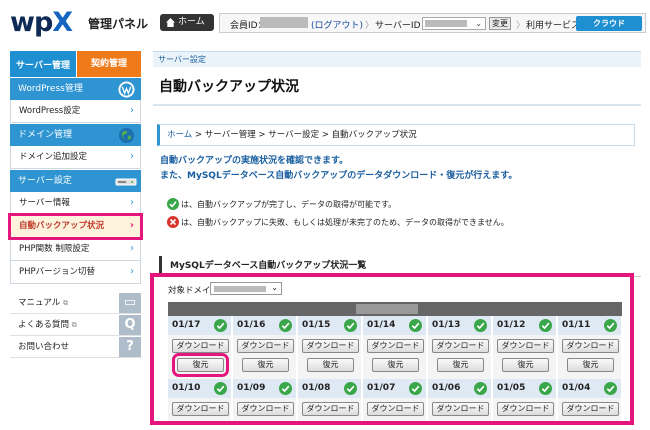 This screenshot has height=430, width=650. I want to click on service-cloud-button: クラウド, so click(609, 23).